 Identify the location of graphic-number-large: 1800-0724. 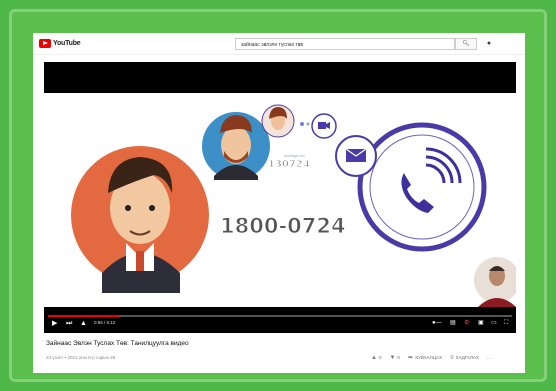
(283, 226).